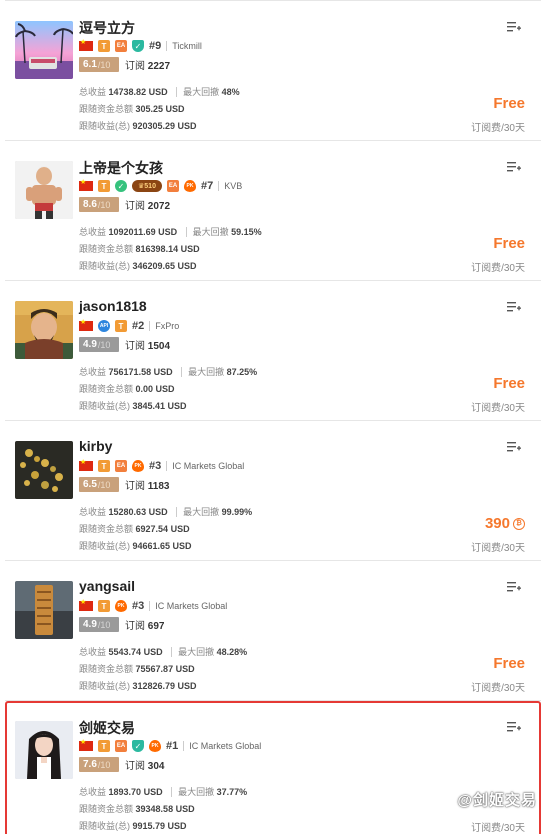  Describe the element at coordinates (148, 206) in the screenshot. I see `subscriber-count: 订阅 2072` at that location.